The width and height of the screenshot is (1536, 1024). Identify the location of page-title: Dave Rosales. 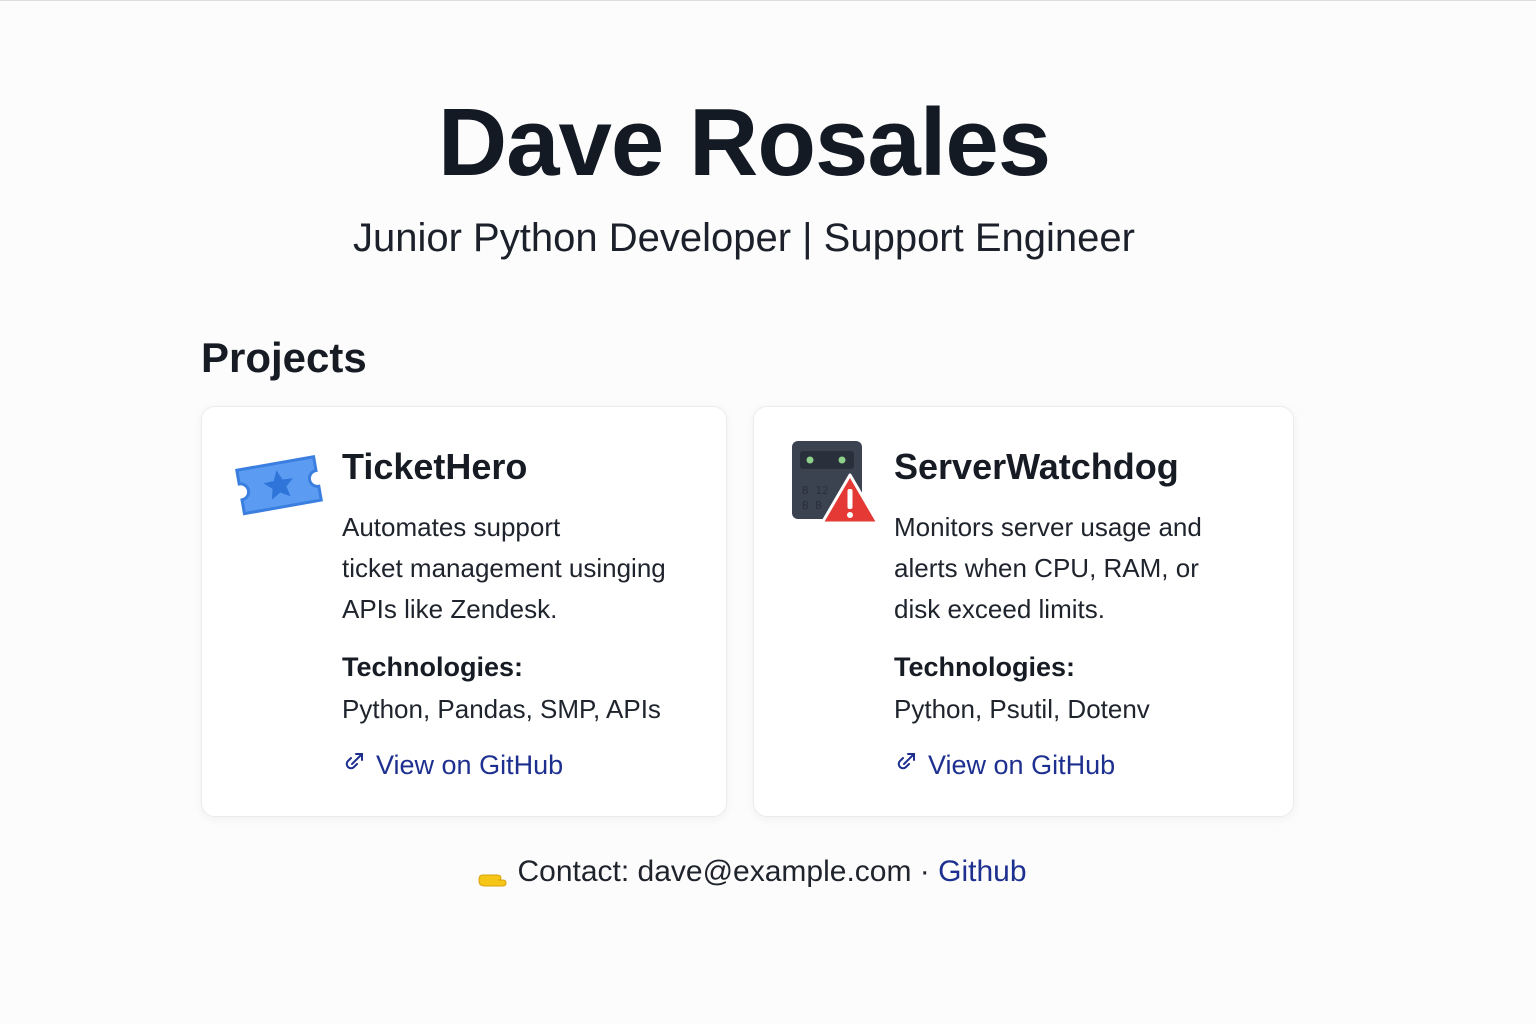
(744, 142).